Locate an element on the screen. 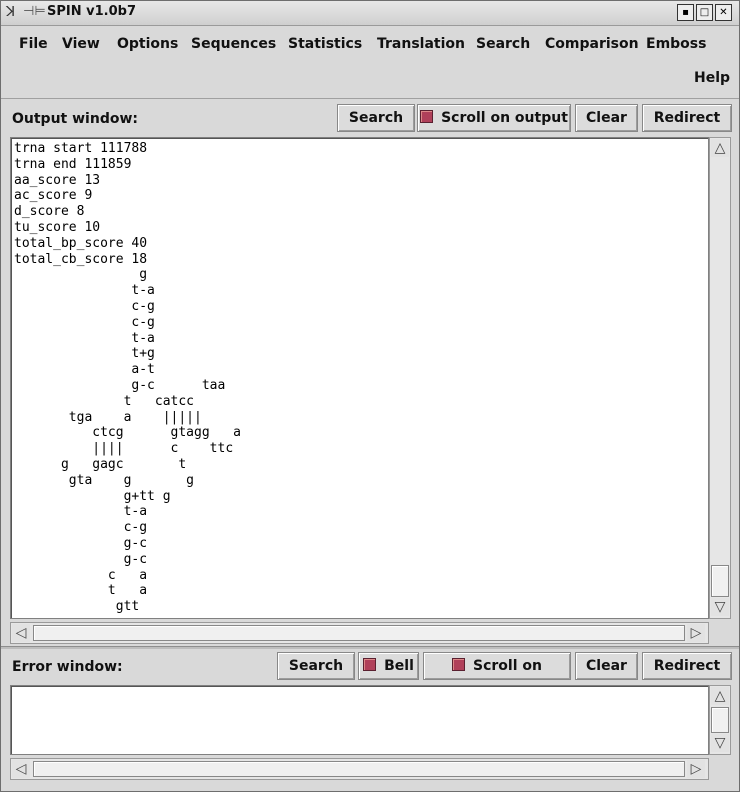 The height and width of the screenshot is (792, 740). output-scroll-thumb is located at coordinates (720, 581).